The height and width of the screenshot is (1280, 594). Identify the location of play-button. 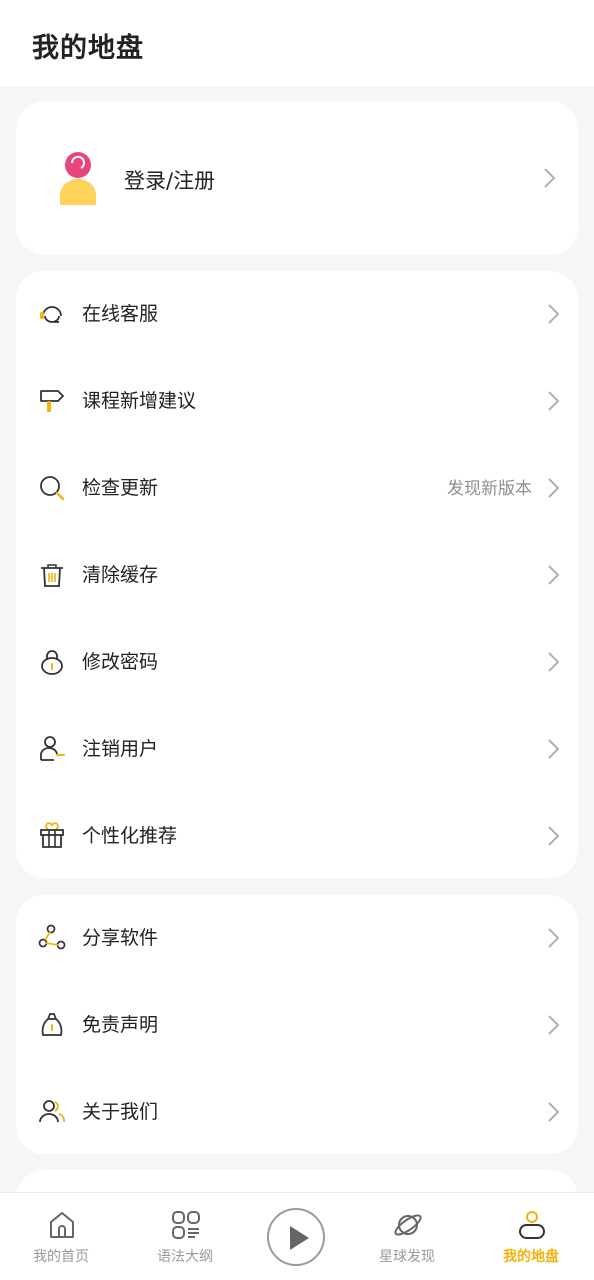
(296, 1237).